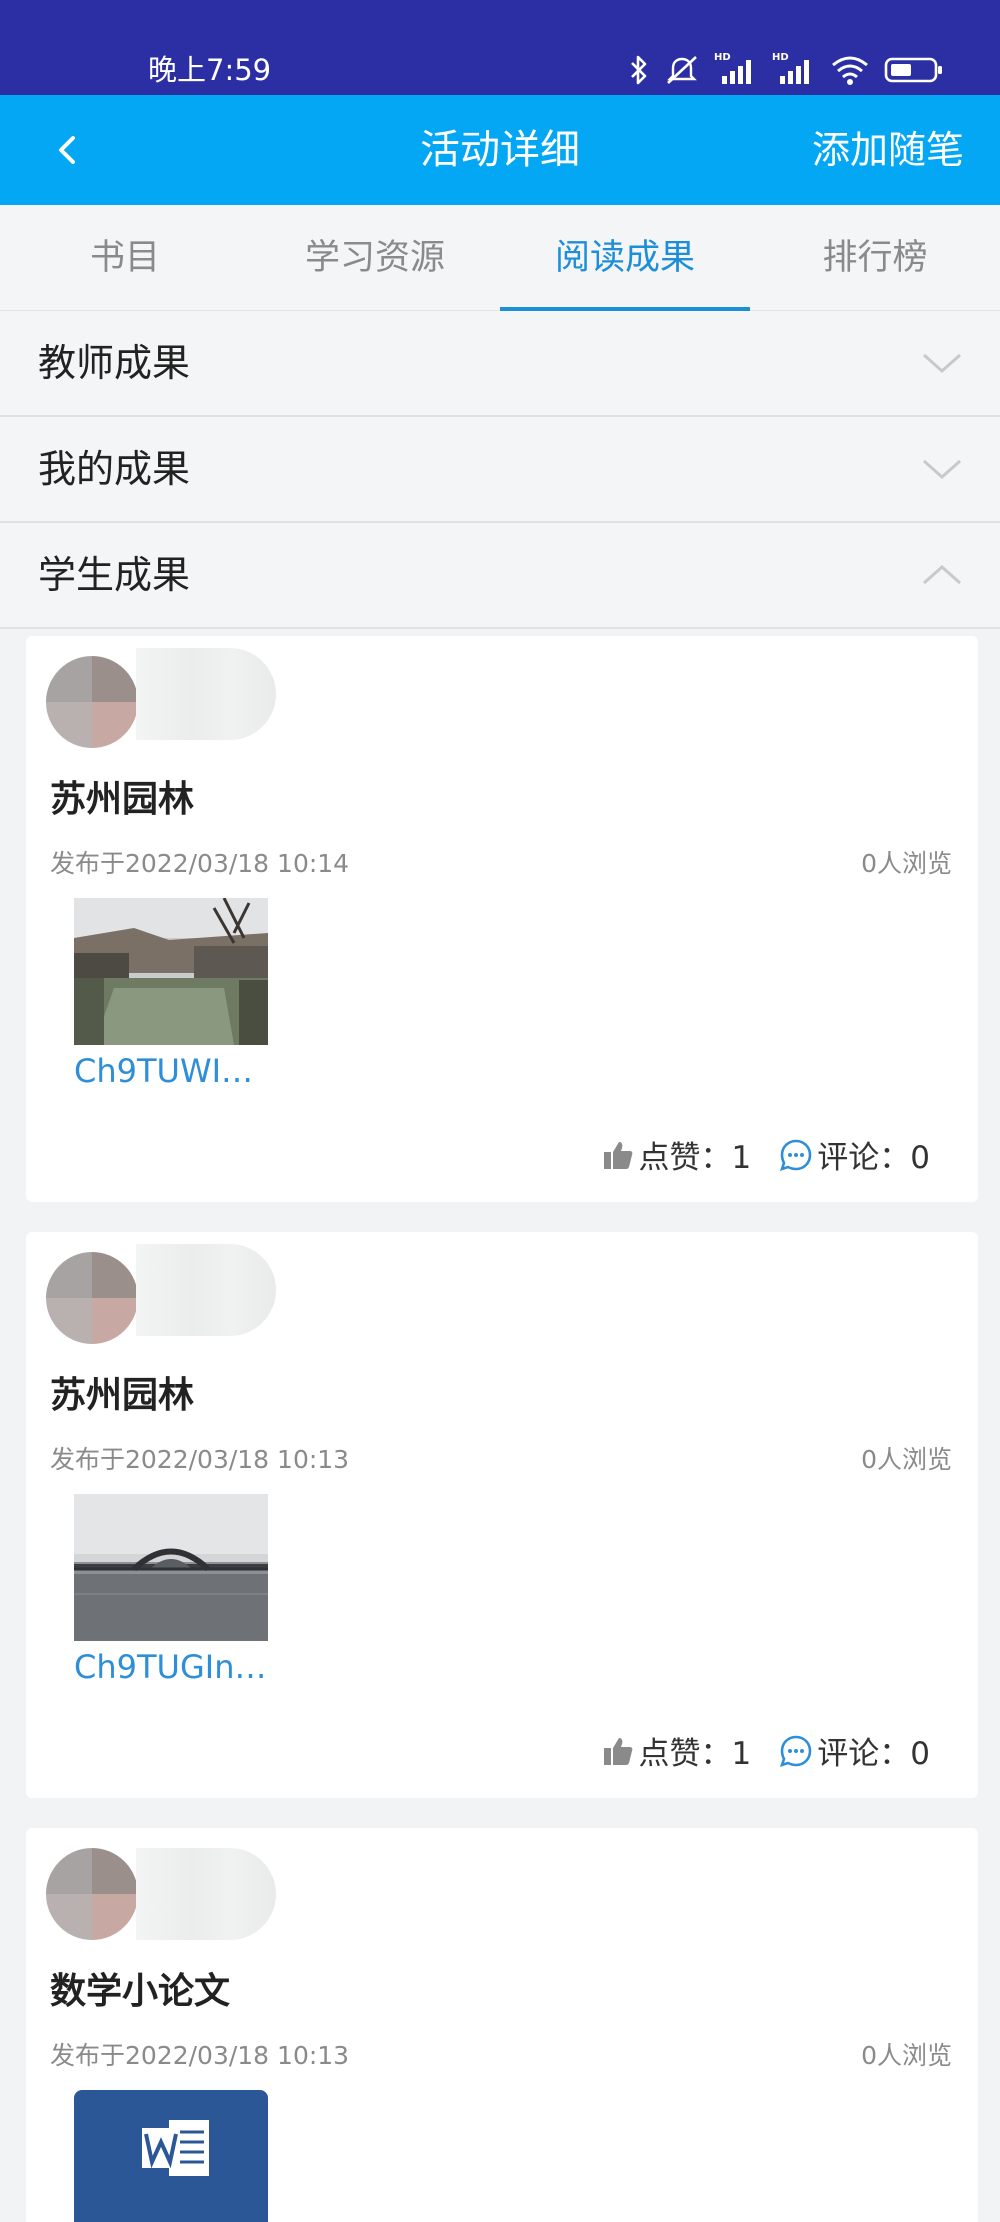 Image resolution: width=1000 pixels, height=2222 pixels. I want to click on signal-hd-2-icon: HD, so click(794, 69).